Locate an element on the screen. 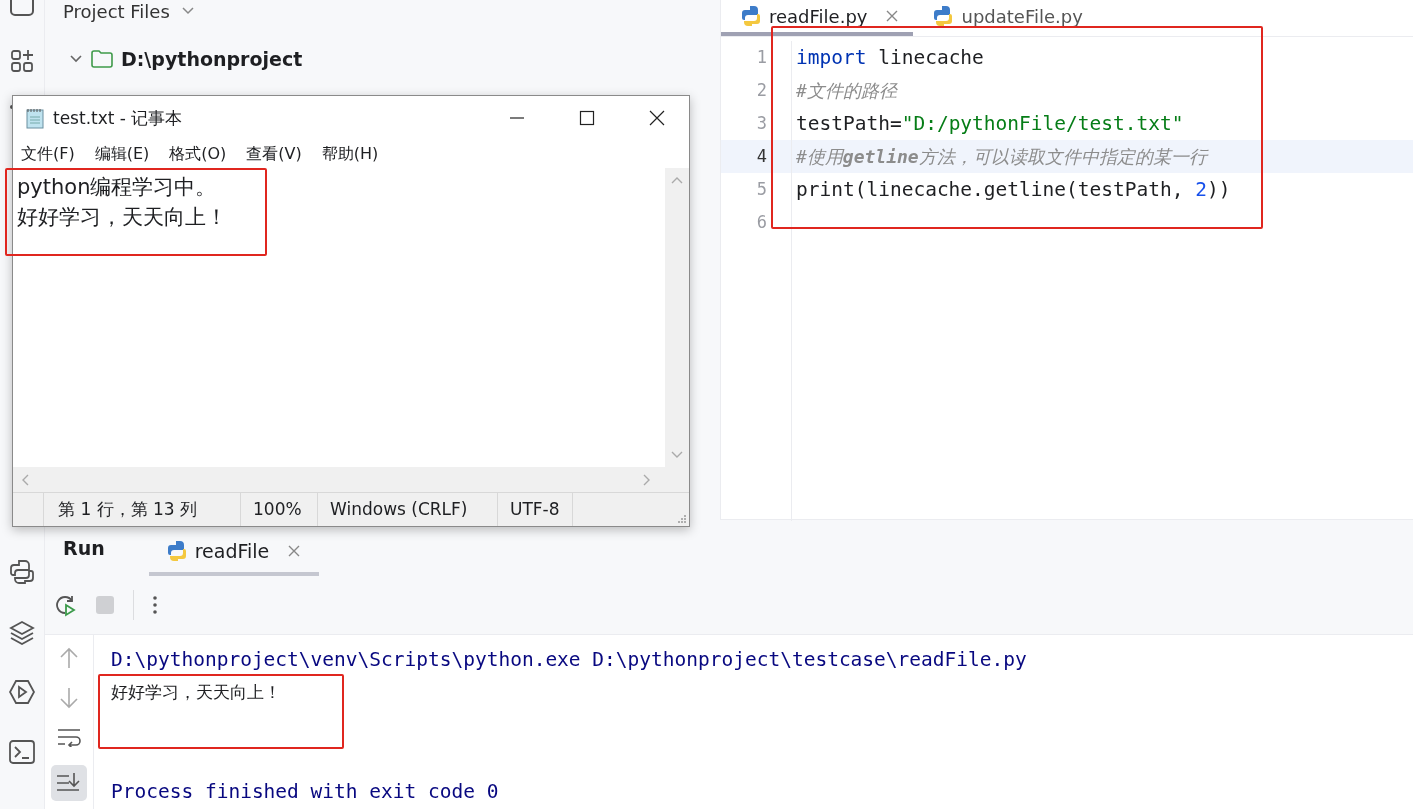 Image resolution: width=1413 pixels, height=809 pixels. python-console-icon is located at coordinates (22, 572).